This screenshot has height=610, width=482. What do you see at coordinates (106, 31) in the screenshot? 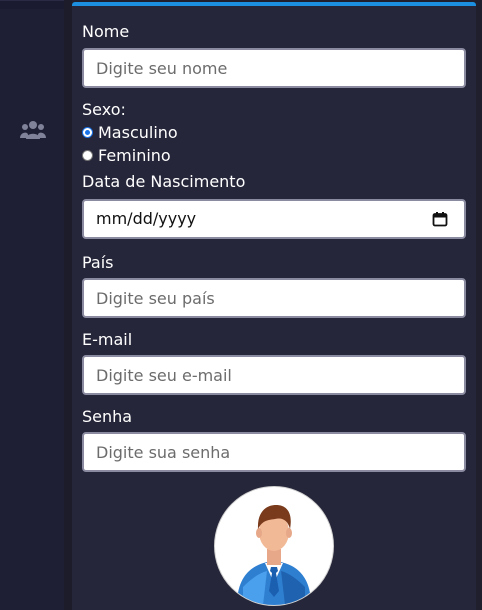
I see `nome-label: Nome` at bounding box center [106, 31].